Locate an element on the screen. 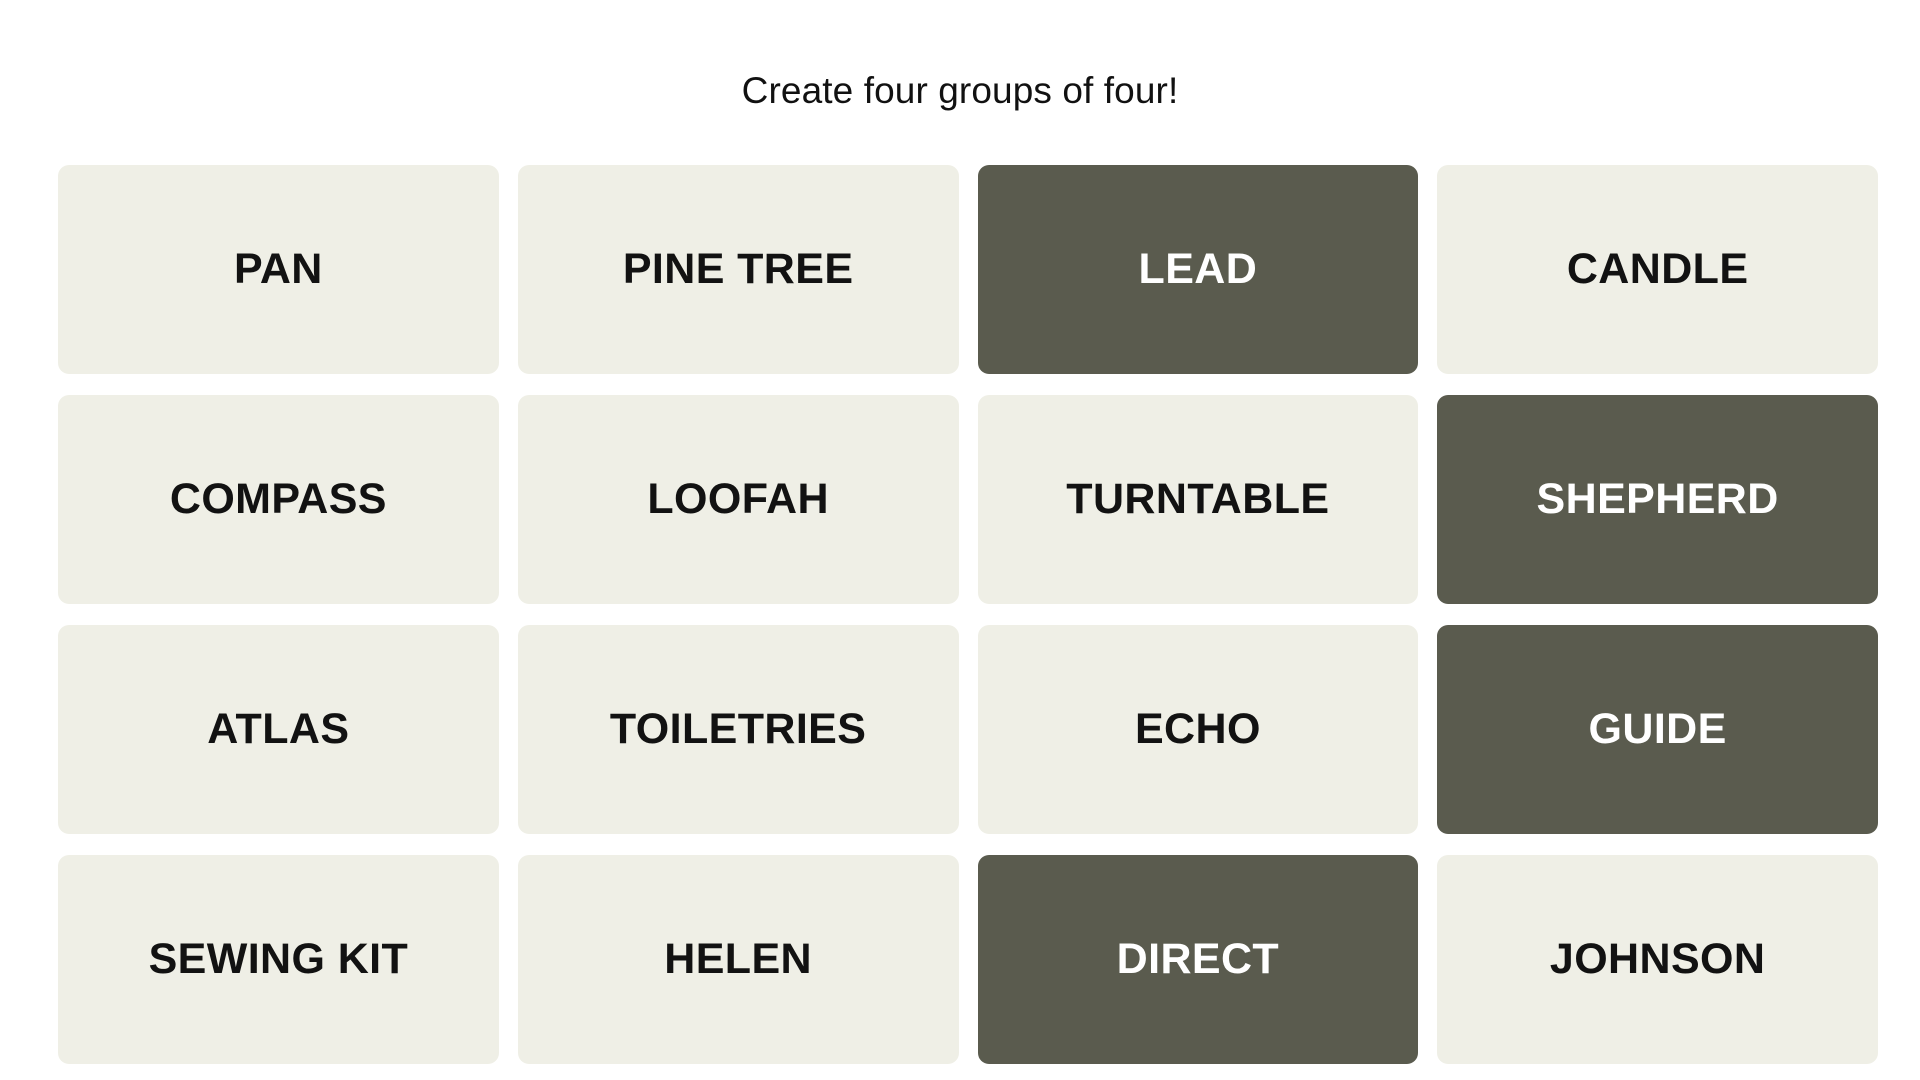 The height and width of the screenshot is (1080, 1920). word-tile: CANDLE is located at coordinates (1657, 269).